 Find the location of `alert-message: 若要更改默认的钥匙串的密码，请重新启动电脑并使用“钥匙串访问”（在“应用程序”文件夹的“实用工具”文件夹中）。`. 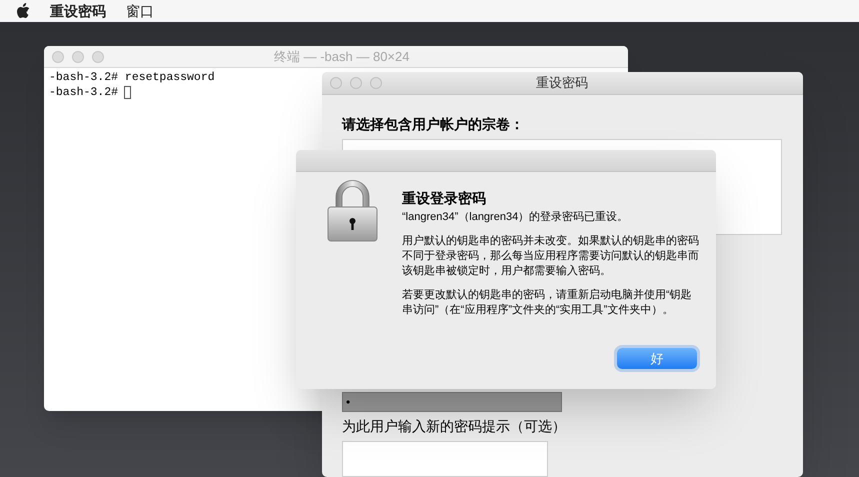

alert-message: 若要更改默认的钥匙串的密码，请重新启动电脑并使用“钥匙串访问”（在“应用程序”文件夹的“实用工具”文件夹中）。 is located at coordinates (547, 303).